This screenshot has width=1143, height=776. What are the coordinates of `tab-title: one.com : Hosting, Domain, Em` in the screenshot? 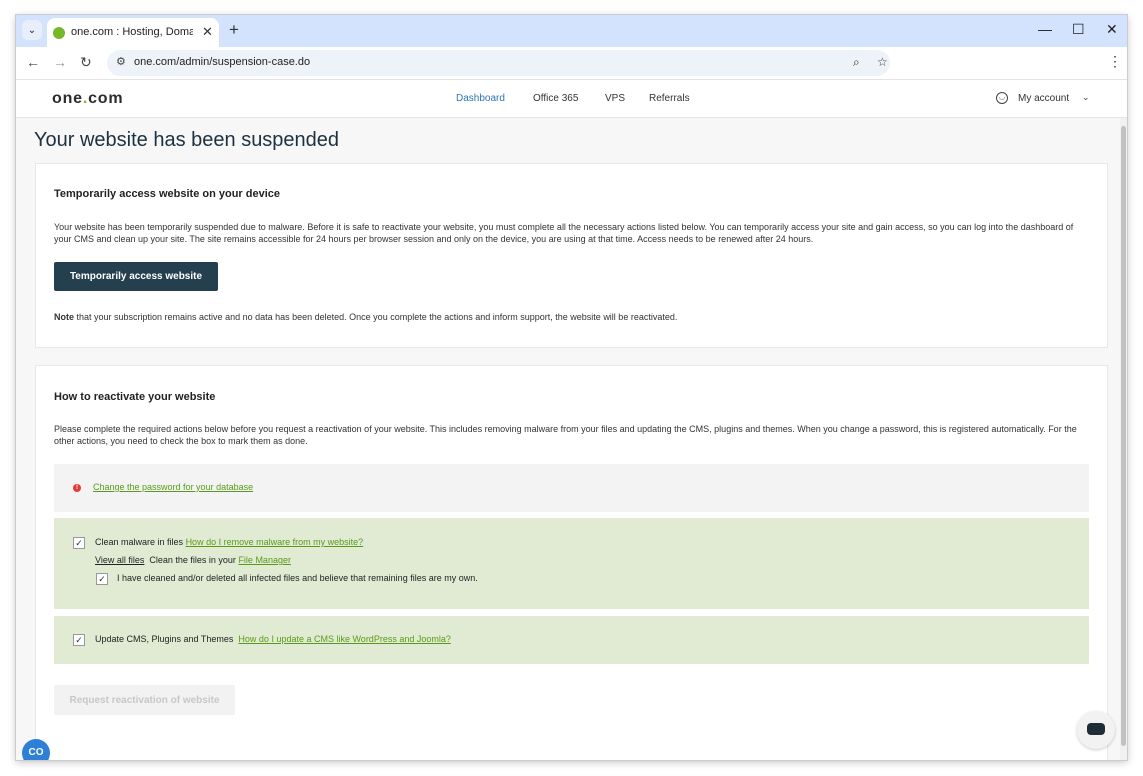 It's located at (132, 32).